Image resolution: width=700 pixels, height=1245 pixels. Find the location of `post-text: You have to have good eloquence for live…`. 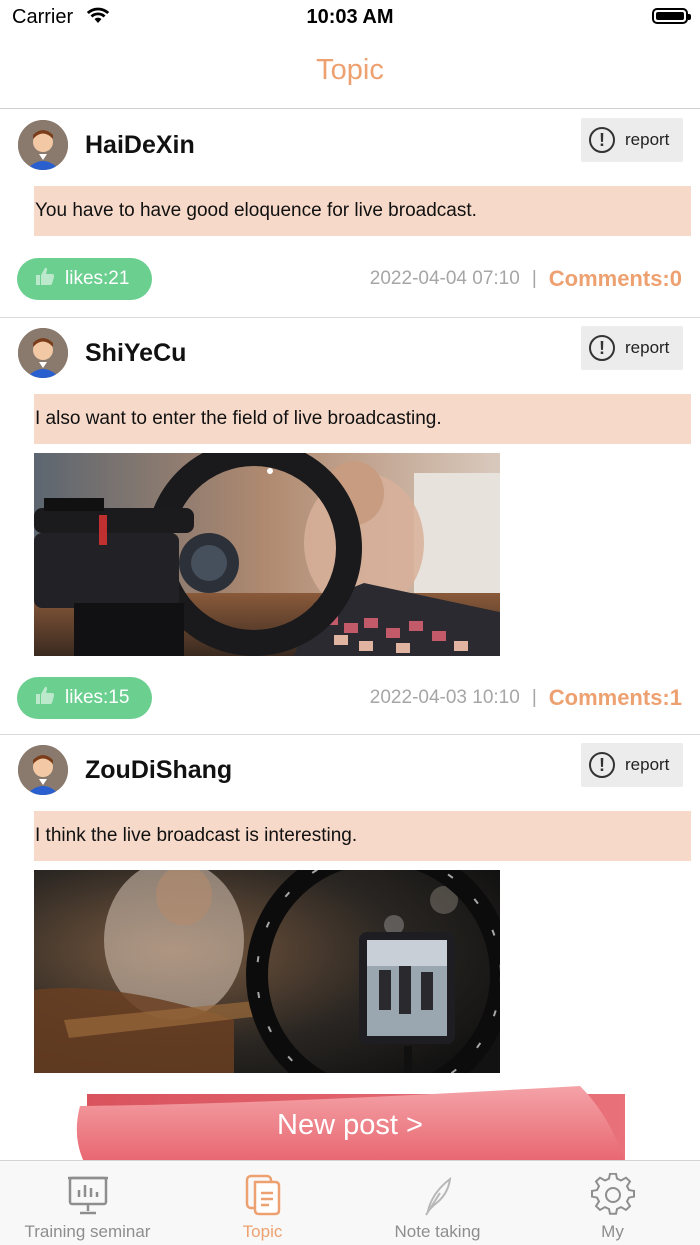

post-text: You have to have good eloquence for live… is located at coordinates (256, 210).